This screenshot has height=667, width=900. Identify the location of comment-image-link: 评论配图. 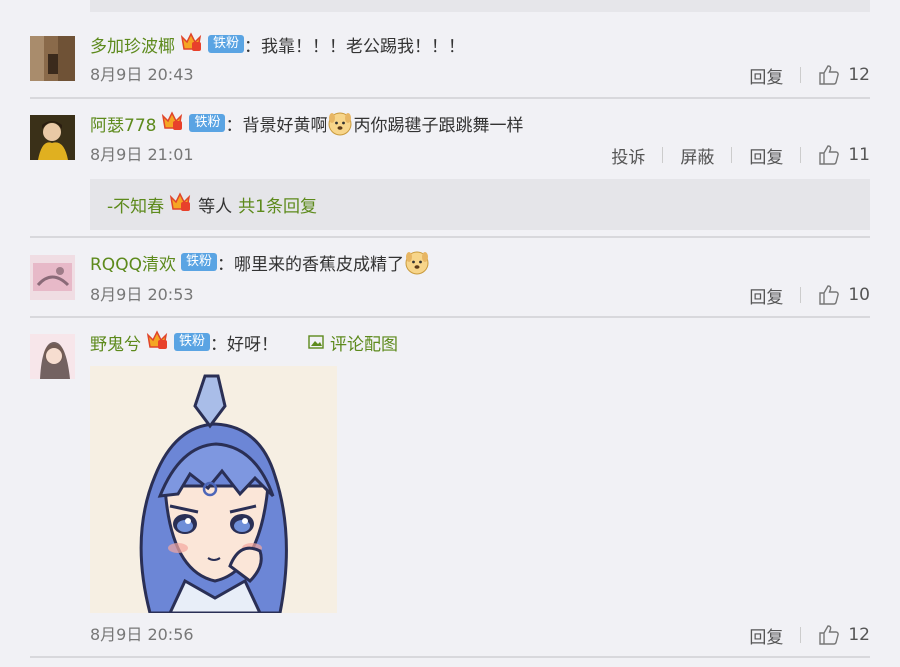
(353, 342).